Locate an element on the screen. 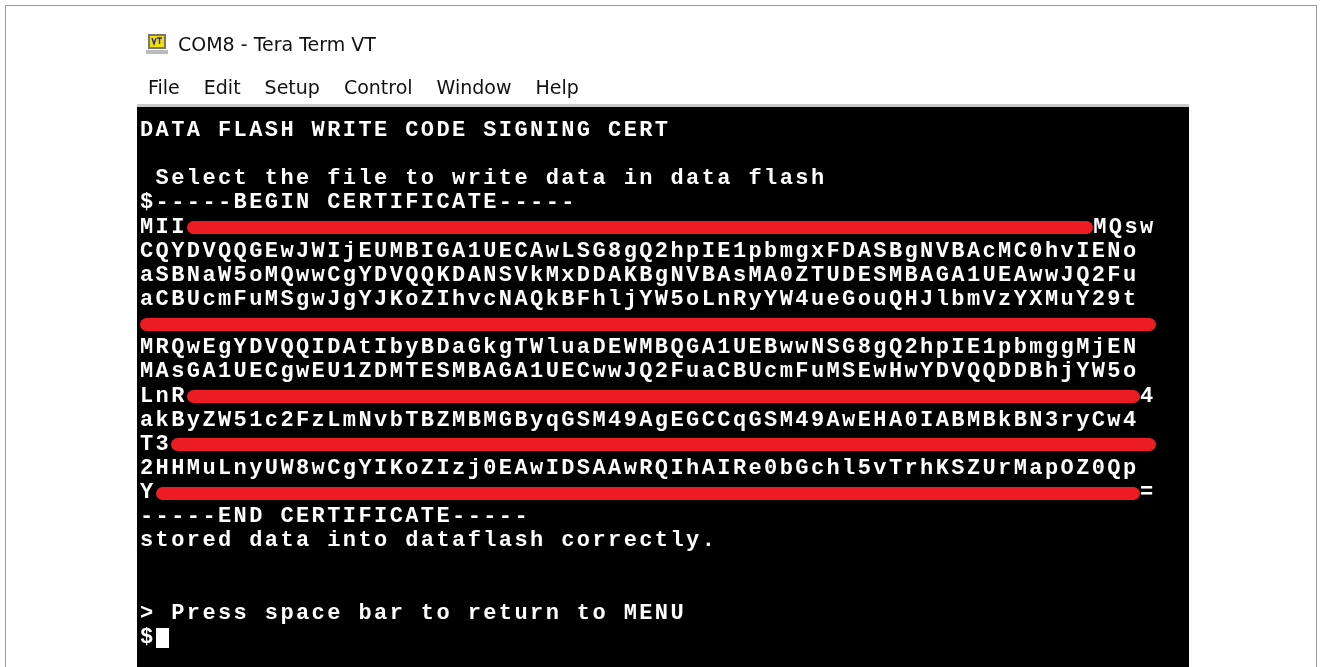  prompt-text: $ is located at coordinates (148, 638).